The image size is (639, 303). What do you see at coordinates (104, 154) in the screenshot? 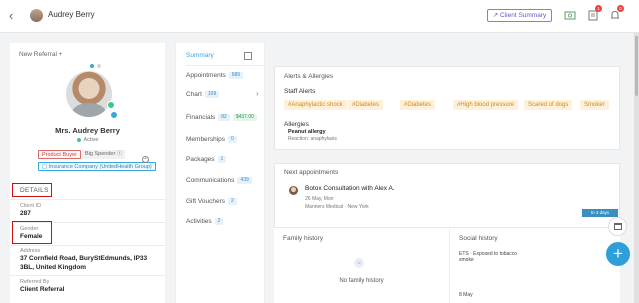
I see `tag-big-spender: Big Spender ⓘ` at bounding box center [104, 154].